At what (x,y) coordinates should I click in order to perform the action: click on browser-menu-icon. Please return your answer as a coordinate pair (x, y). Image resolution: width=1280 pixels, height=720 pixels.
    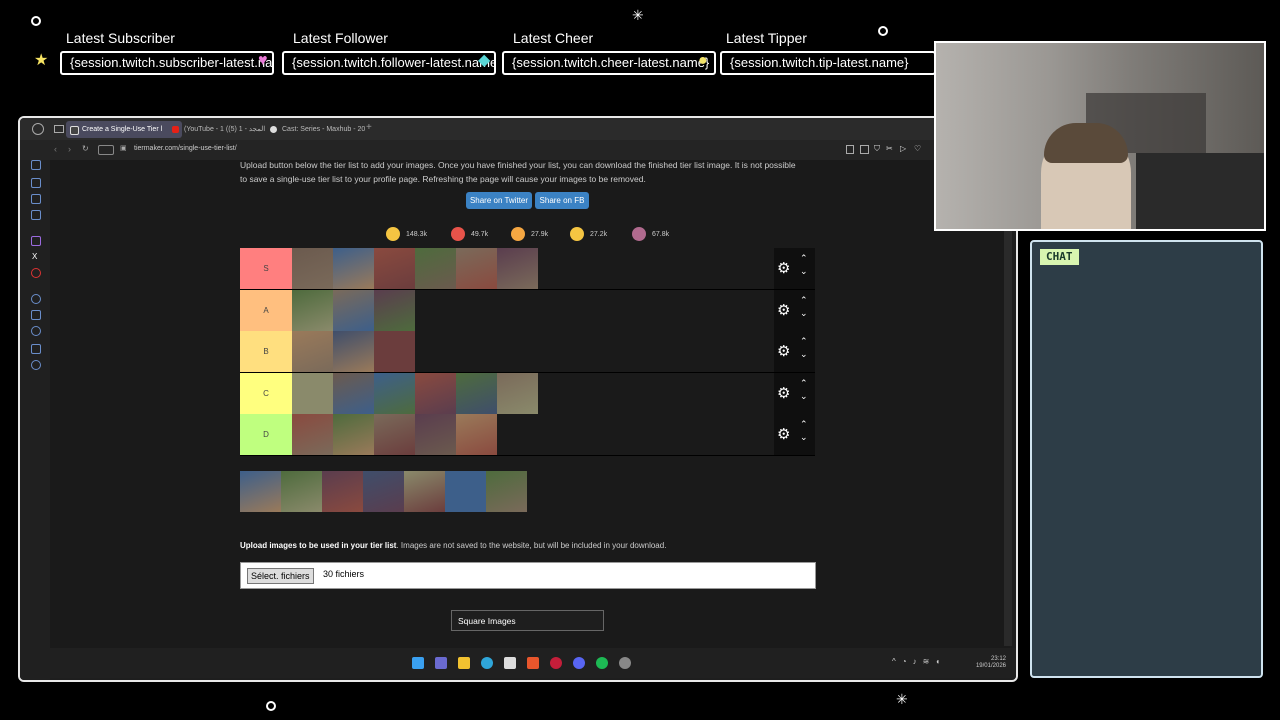
    Looking at the image, I should click on (38, 129).